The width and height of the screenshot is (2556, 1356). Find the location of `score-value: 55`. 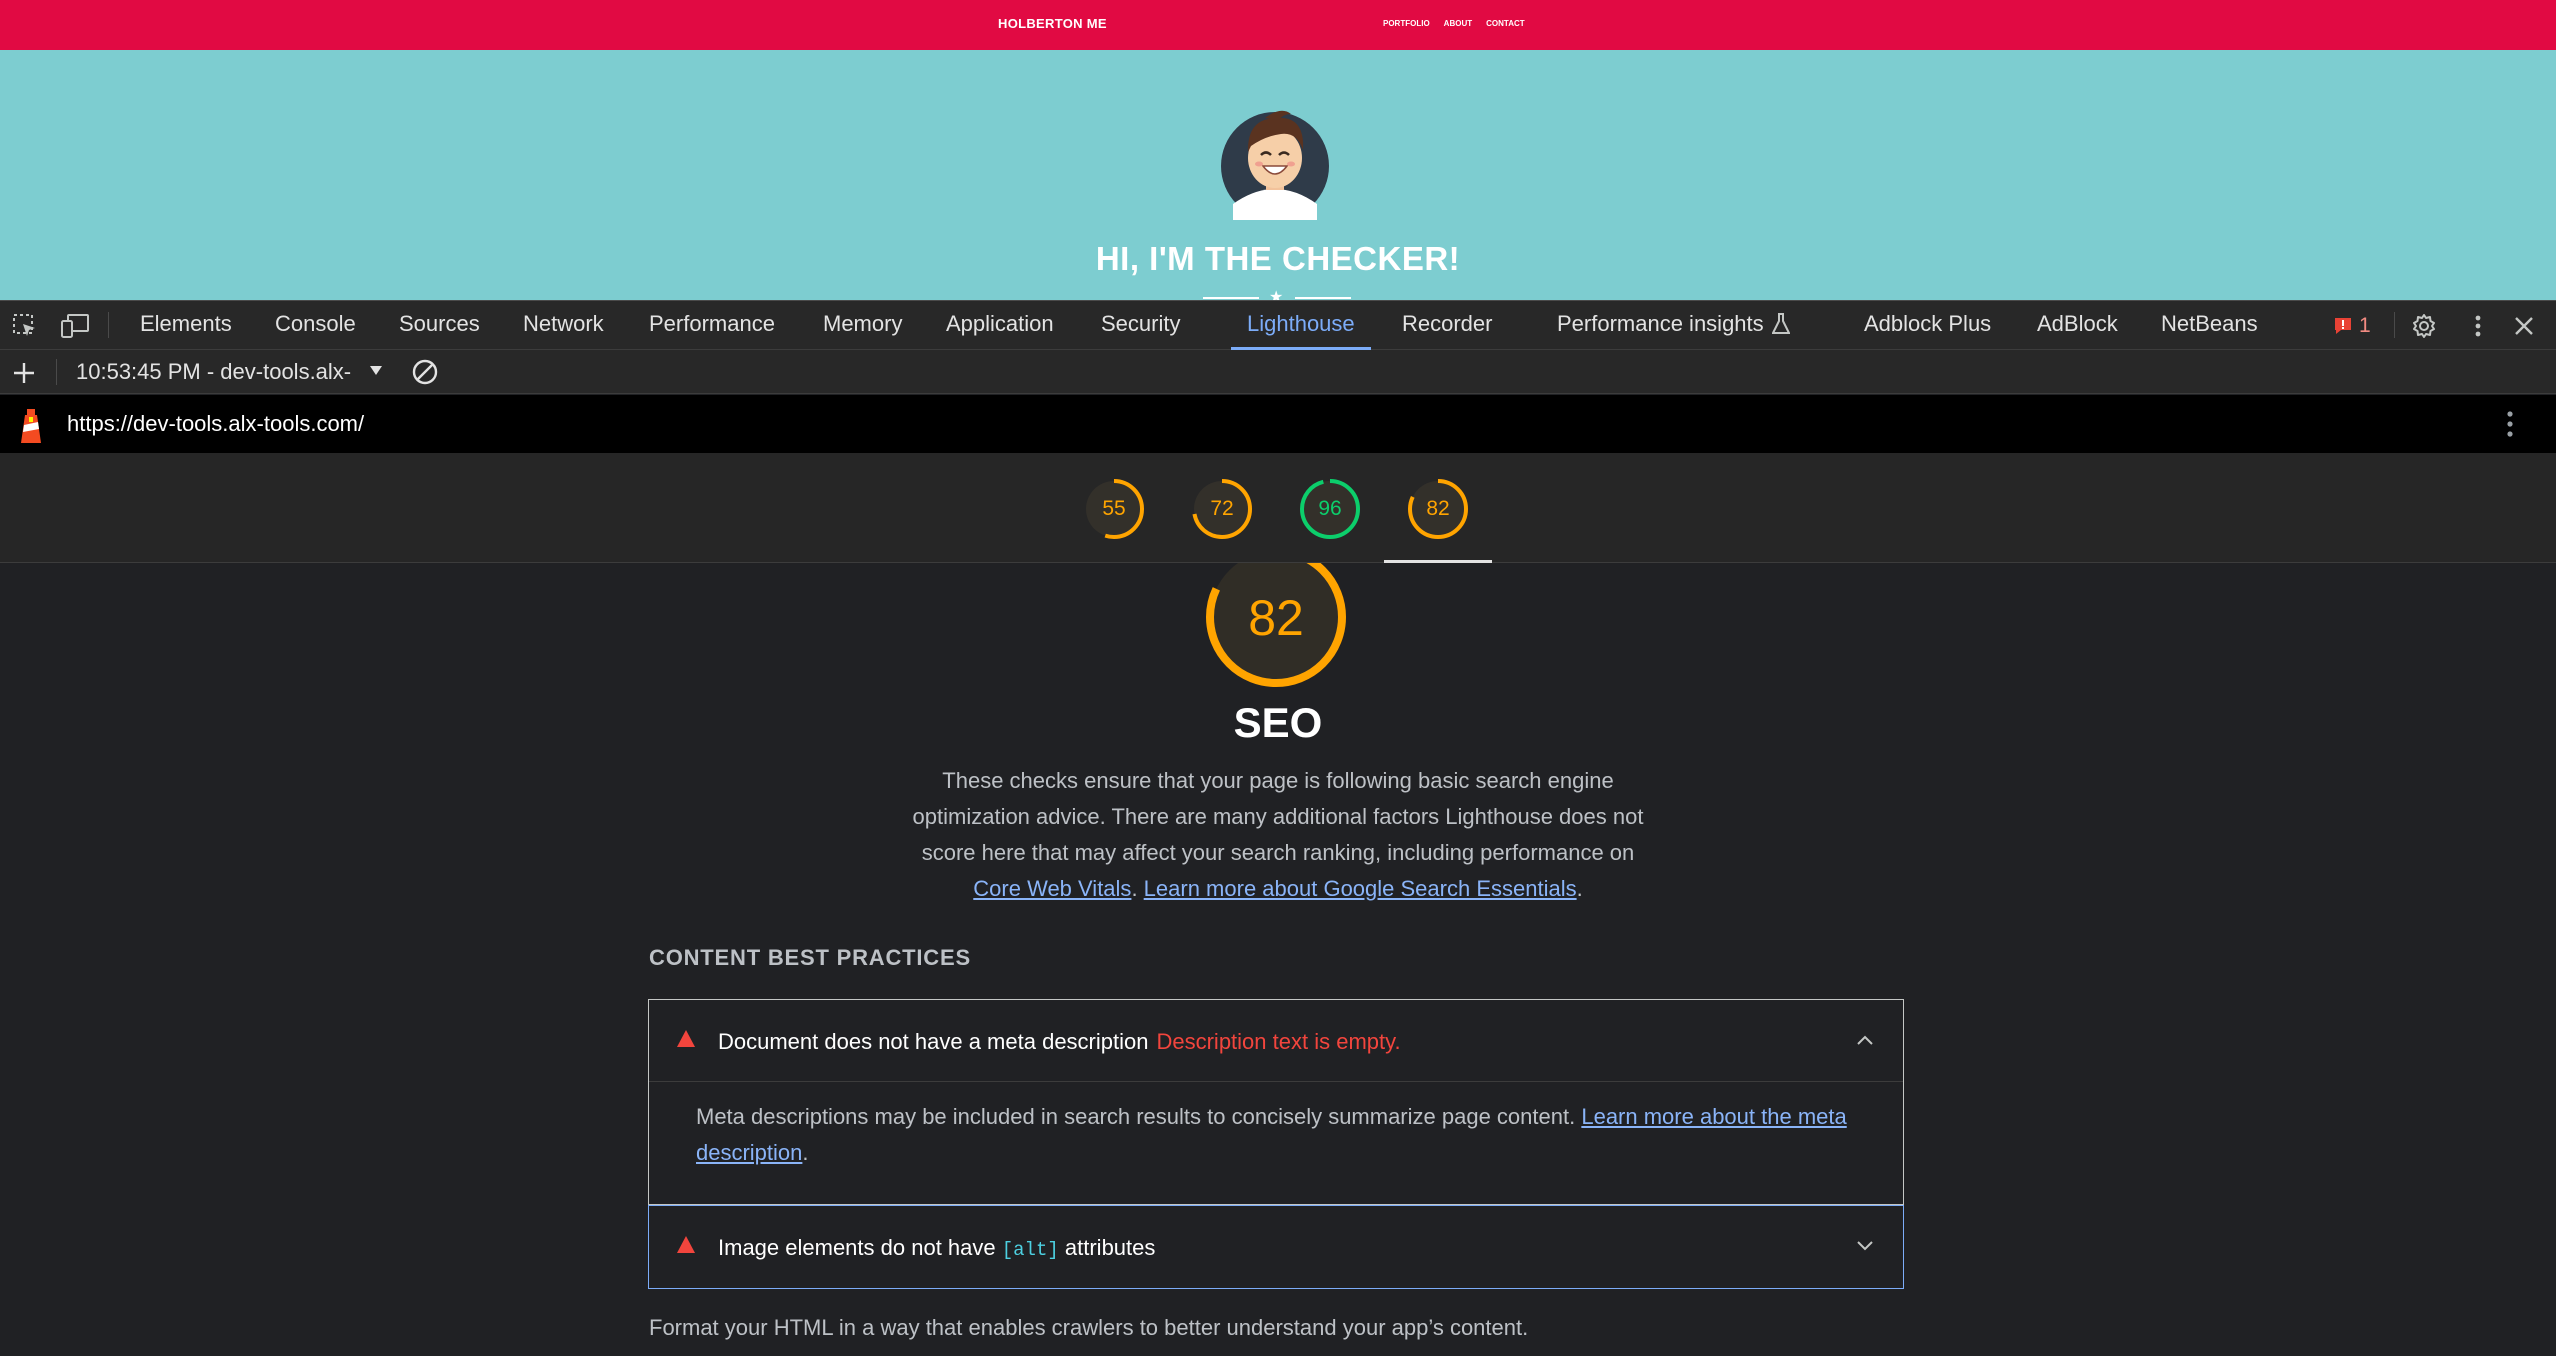

score-value: 55 is located at coordinates (1114, 508).